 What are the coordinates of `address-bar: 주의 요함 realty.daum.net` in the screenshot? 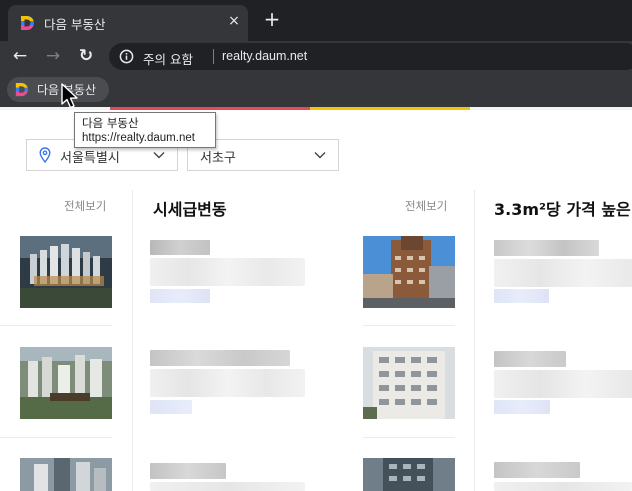 It's located at (370, 56).